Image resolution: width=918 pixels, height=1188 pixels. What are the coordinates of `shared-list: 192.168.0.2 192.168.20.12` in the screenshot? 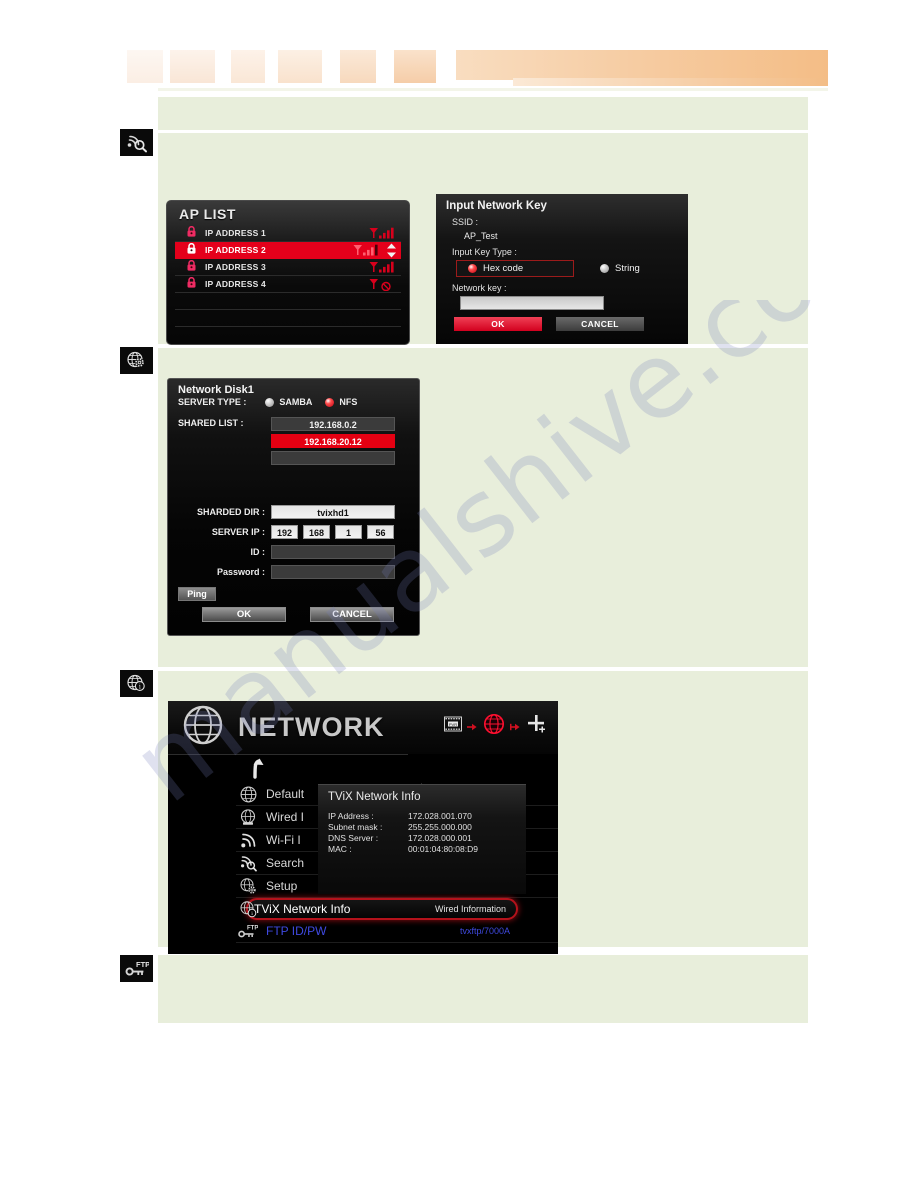 It's located at (333, 442).